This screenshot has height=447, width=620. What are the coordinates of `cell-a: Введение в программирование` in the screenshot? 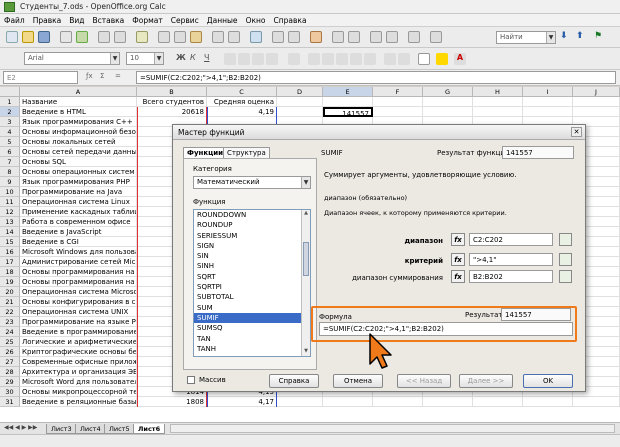 It's located at (78, 332).